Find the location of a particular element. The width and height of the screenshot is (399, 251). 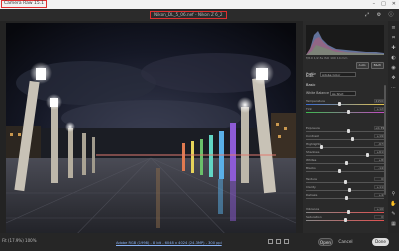

slider-value-field: +11 is located at coordinates (379, 187).